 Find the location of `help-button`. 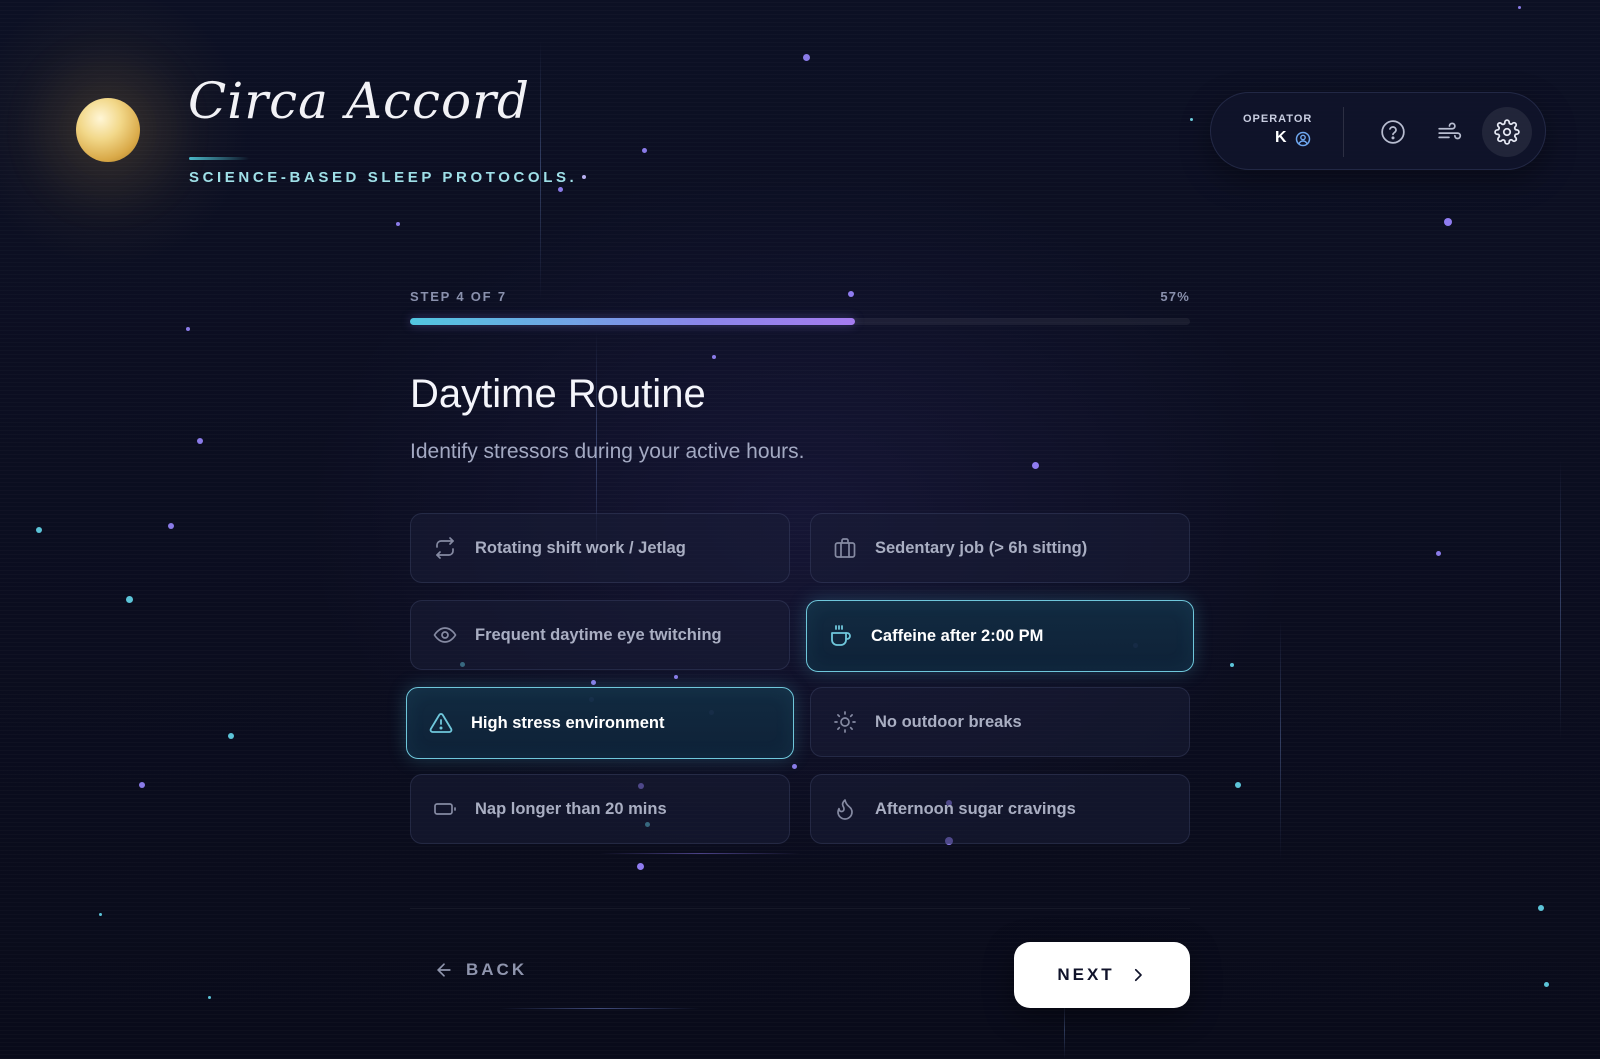

help-button is located at coordinates (1393, 132).